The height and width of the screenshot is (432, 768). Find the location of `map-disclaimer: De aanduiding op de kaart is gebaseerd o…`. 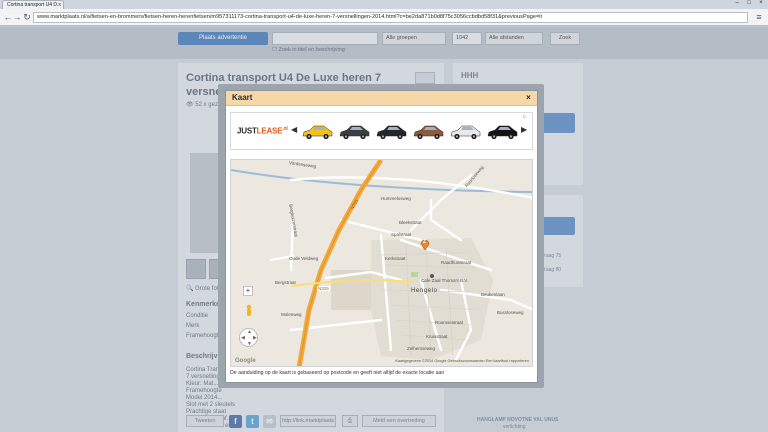

map-disclaimer: De aanduiding op de kaart is gebaseerd o… is located at coordinates (337, 373).